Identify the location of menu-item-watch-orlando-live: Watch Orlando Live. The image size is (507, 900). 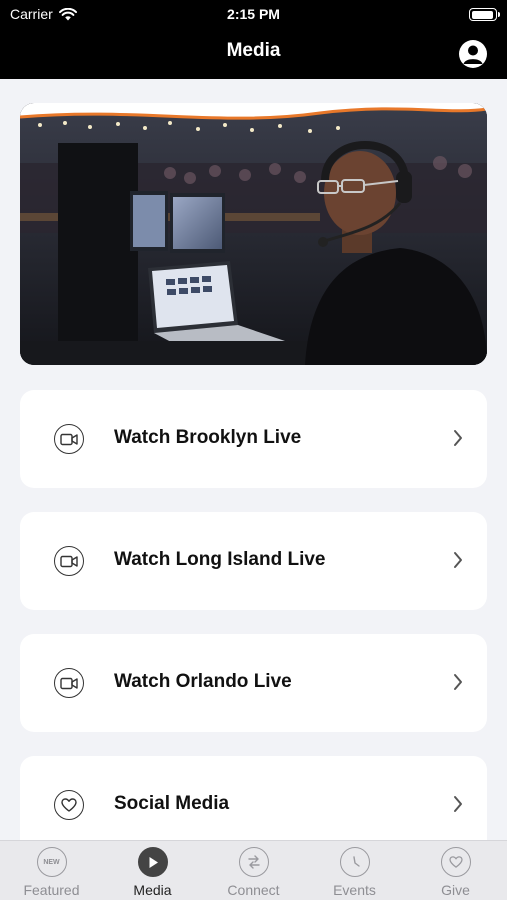
(253, 683).